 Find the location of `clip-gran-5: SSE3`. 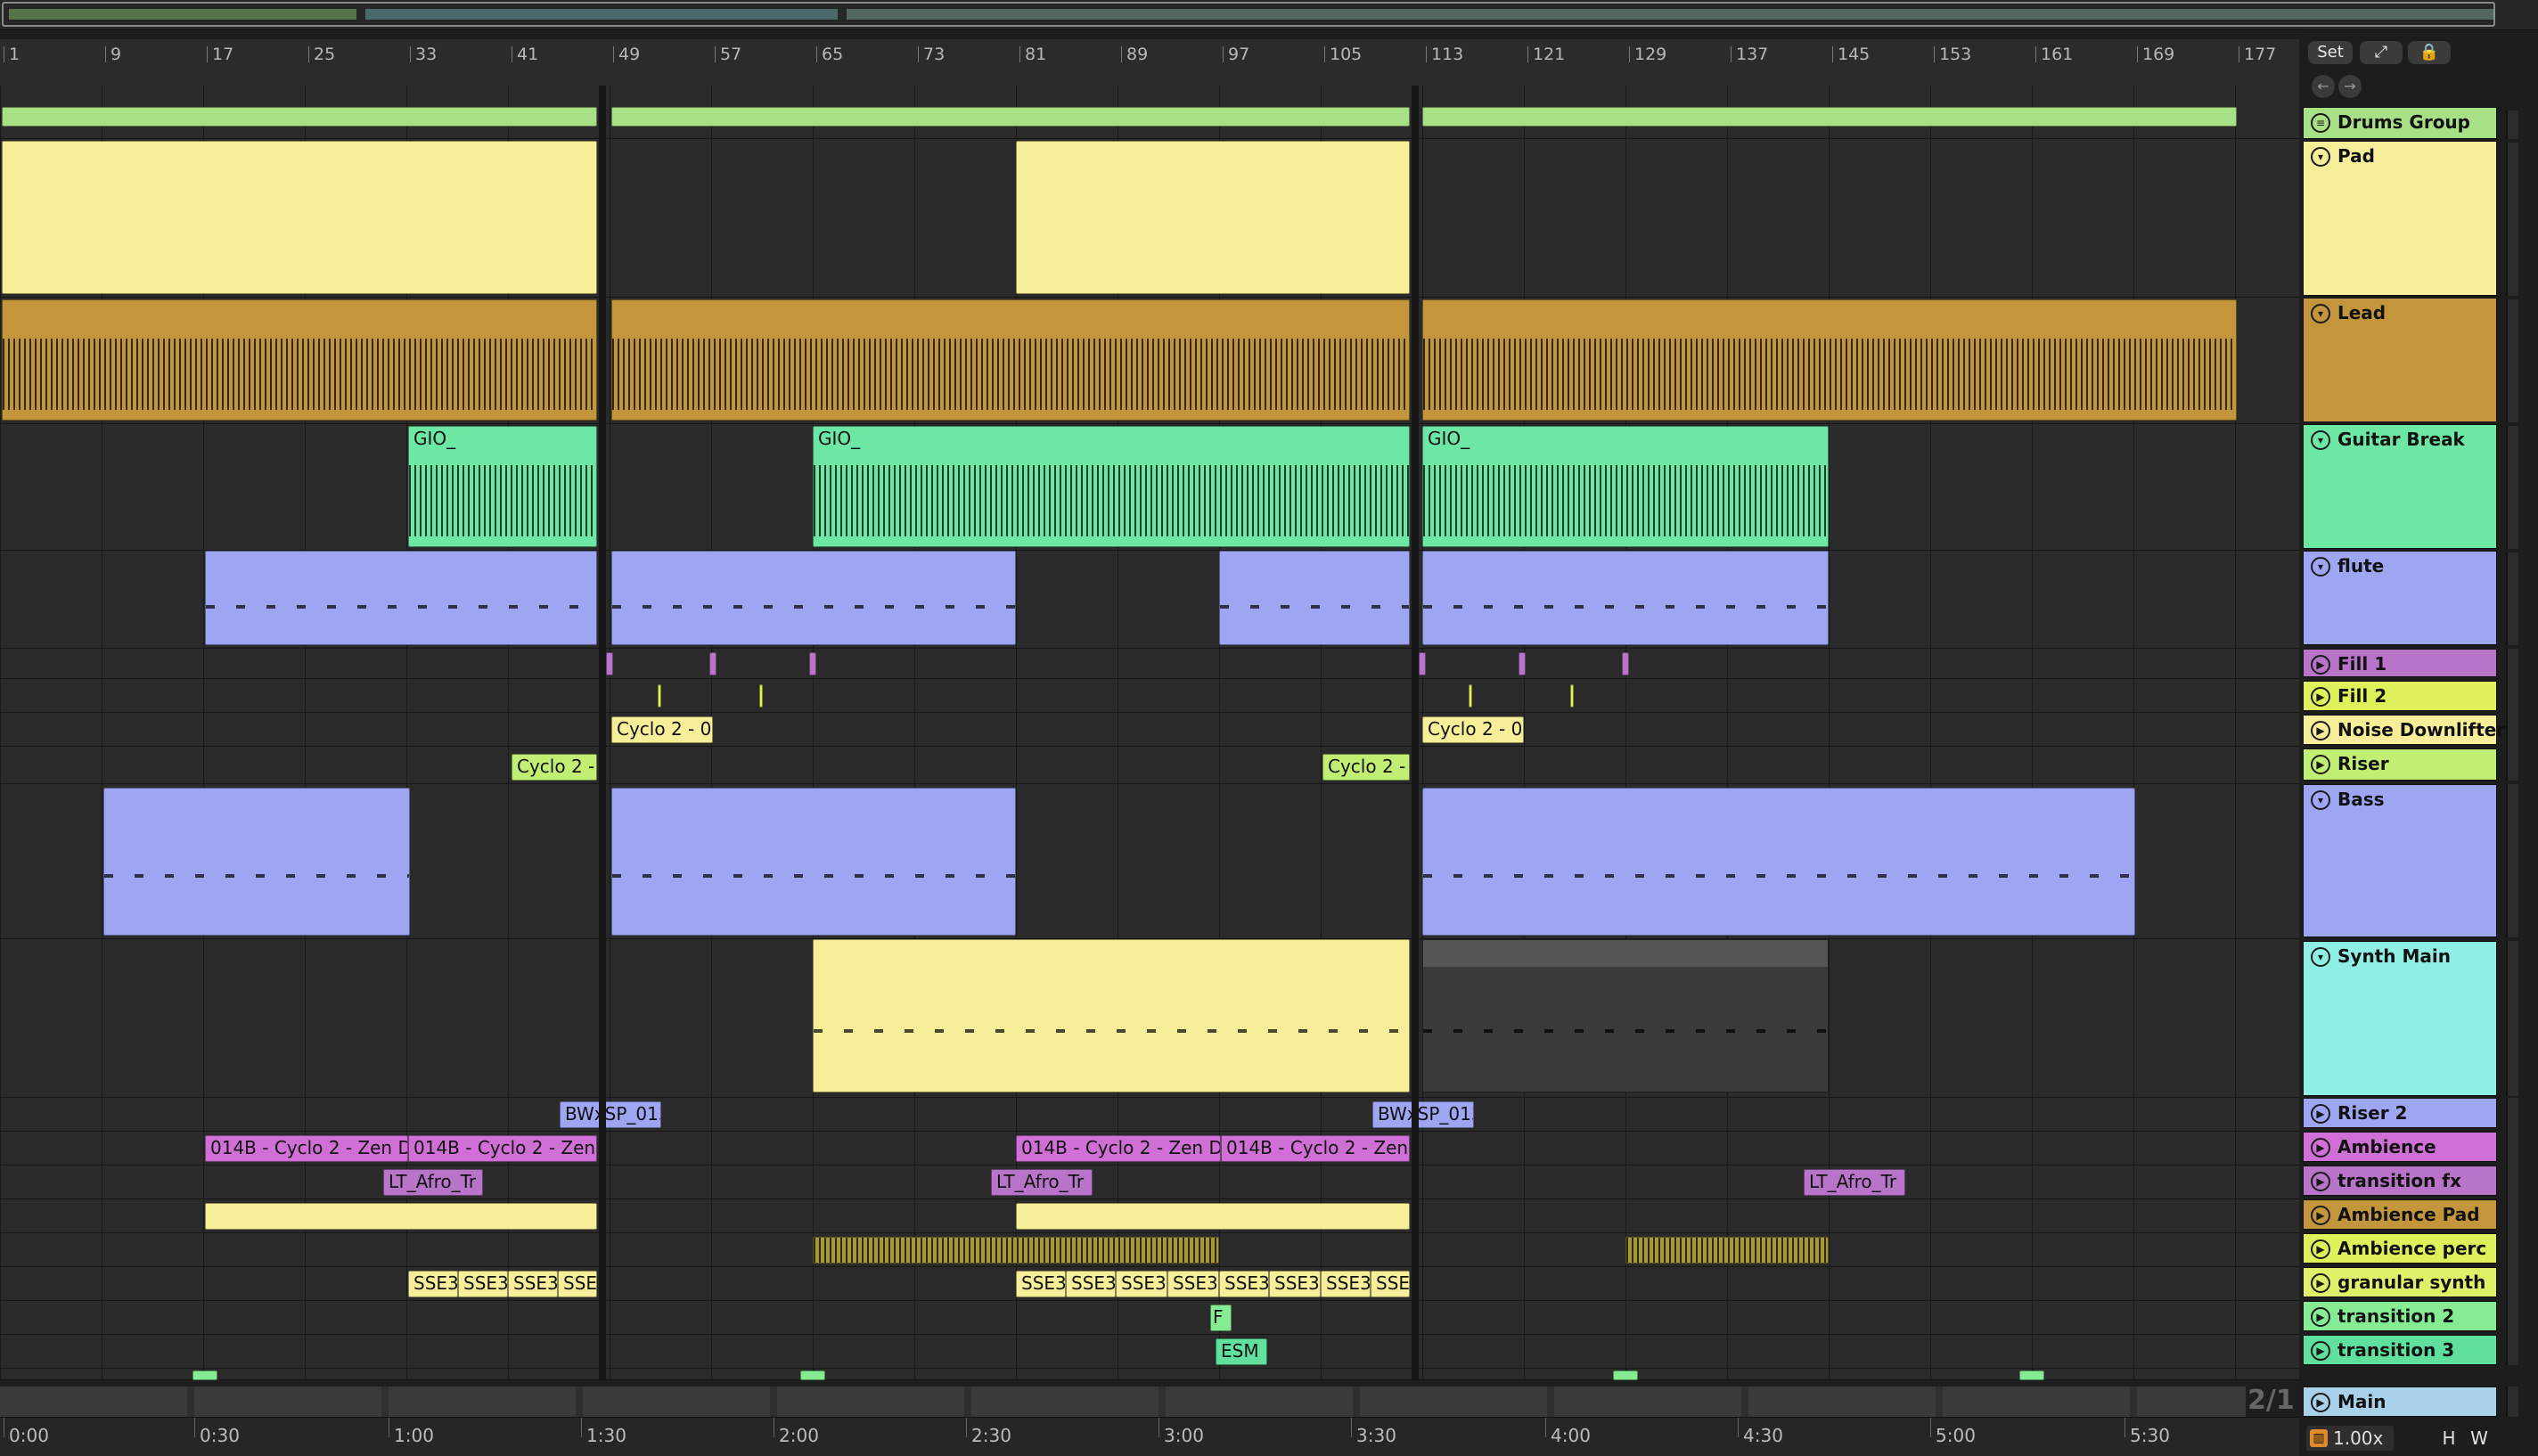

clip-gran-5: SSE3 is located at coordinates (1041, 1284).